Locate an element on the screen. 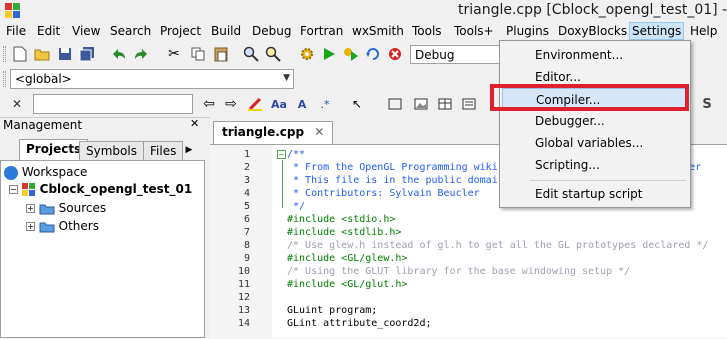  line-number: 10 is located at coordinates (243, 271).